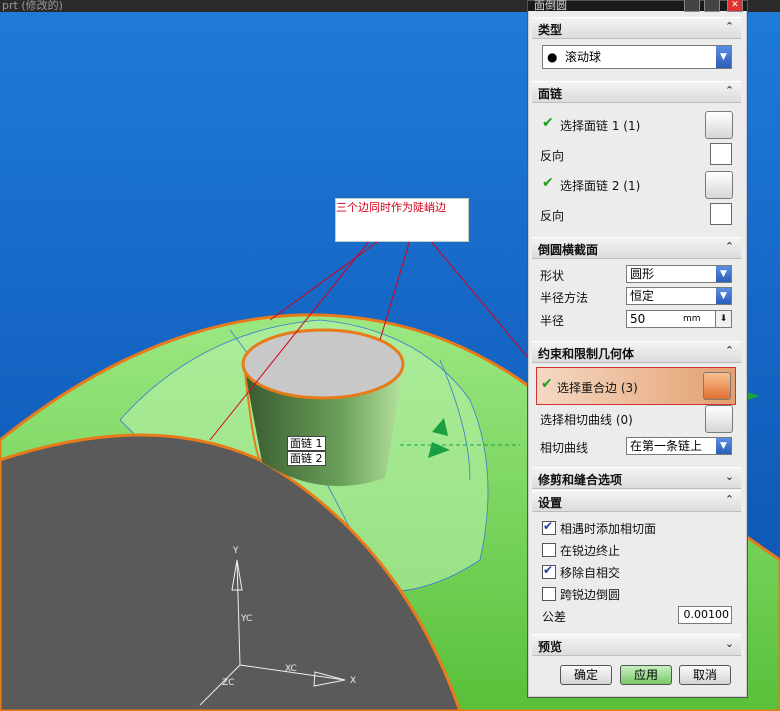 The image size is (780, 711). Describe the element at coordinates (637, 6) in the screenshot. I see `dialog-title-bar: 面倒圆 ✕` at that location.